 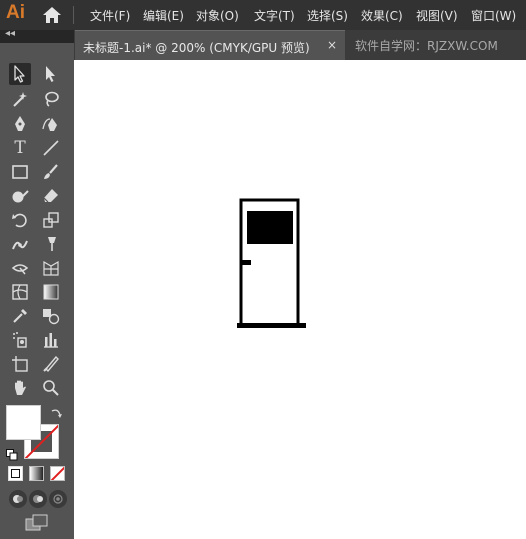 What do you see at coordinates (51, 316) in the screenshot?
I see `blend-tool-icon` at bounding box center [51, 316].